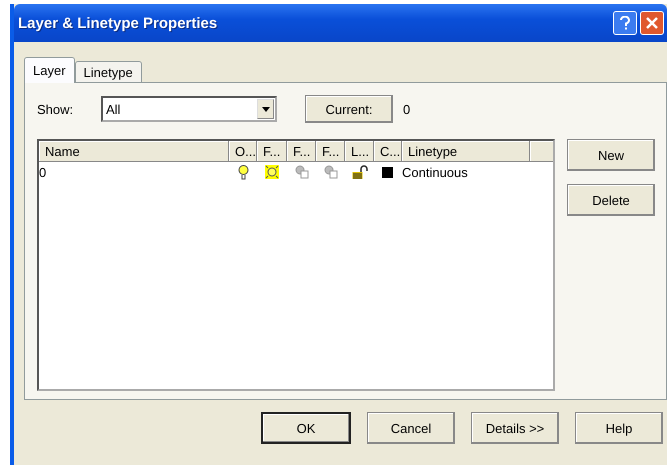 This screenshot has height=465, width=667. I want to click on unlock-icon, so click(360, 172).